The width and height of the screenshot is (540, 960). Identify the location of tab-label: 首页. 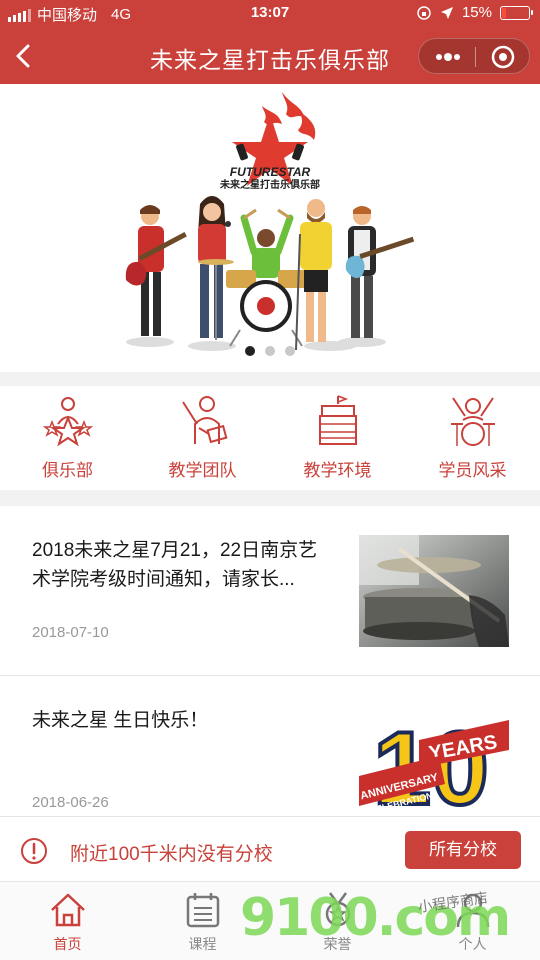
(67, 944).